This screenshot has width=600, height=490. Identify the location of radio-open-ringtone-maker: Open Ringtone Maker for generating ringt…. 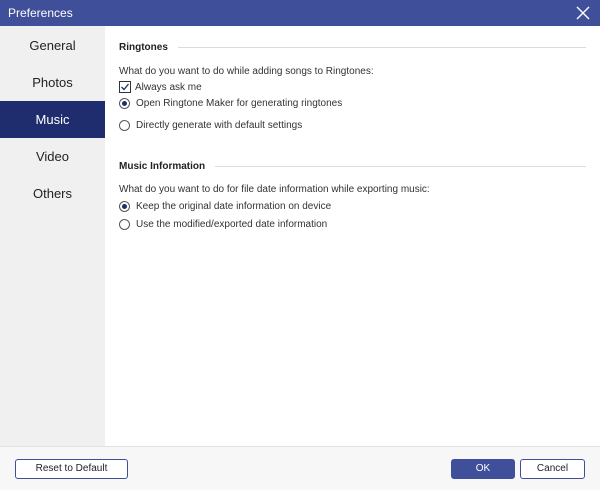
(230, 103).